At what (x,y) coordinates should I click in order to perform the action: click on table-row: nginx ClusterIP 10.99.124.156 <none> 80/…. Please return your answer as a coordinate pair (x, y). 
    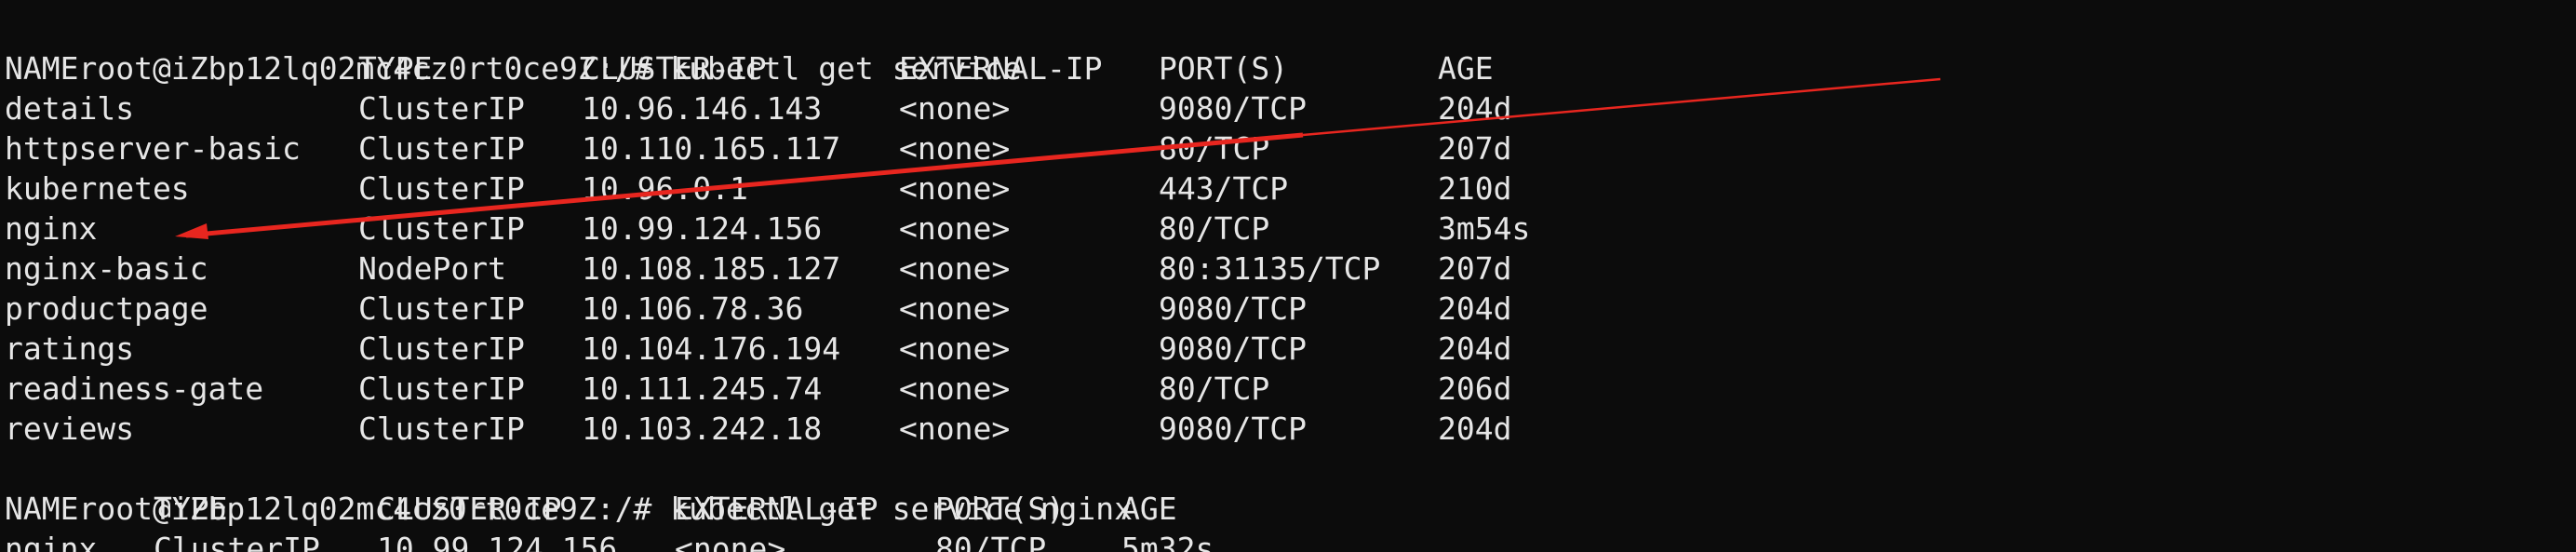
    Looking at the image, I should click on (609, 540).